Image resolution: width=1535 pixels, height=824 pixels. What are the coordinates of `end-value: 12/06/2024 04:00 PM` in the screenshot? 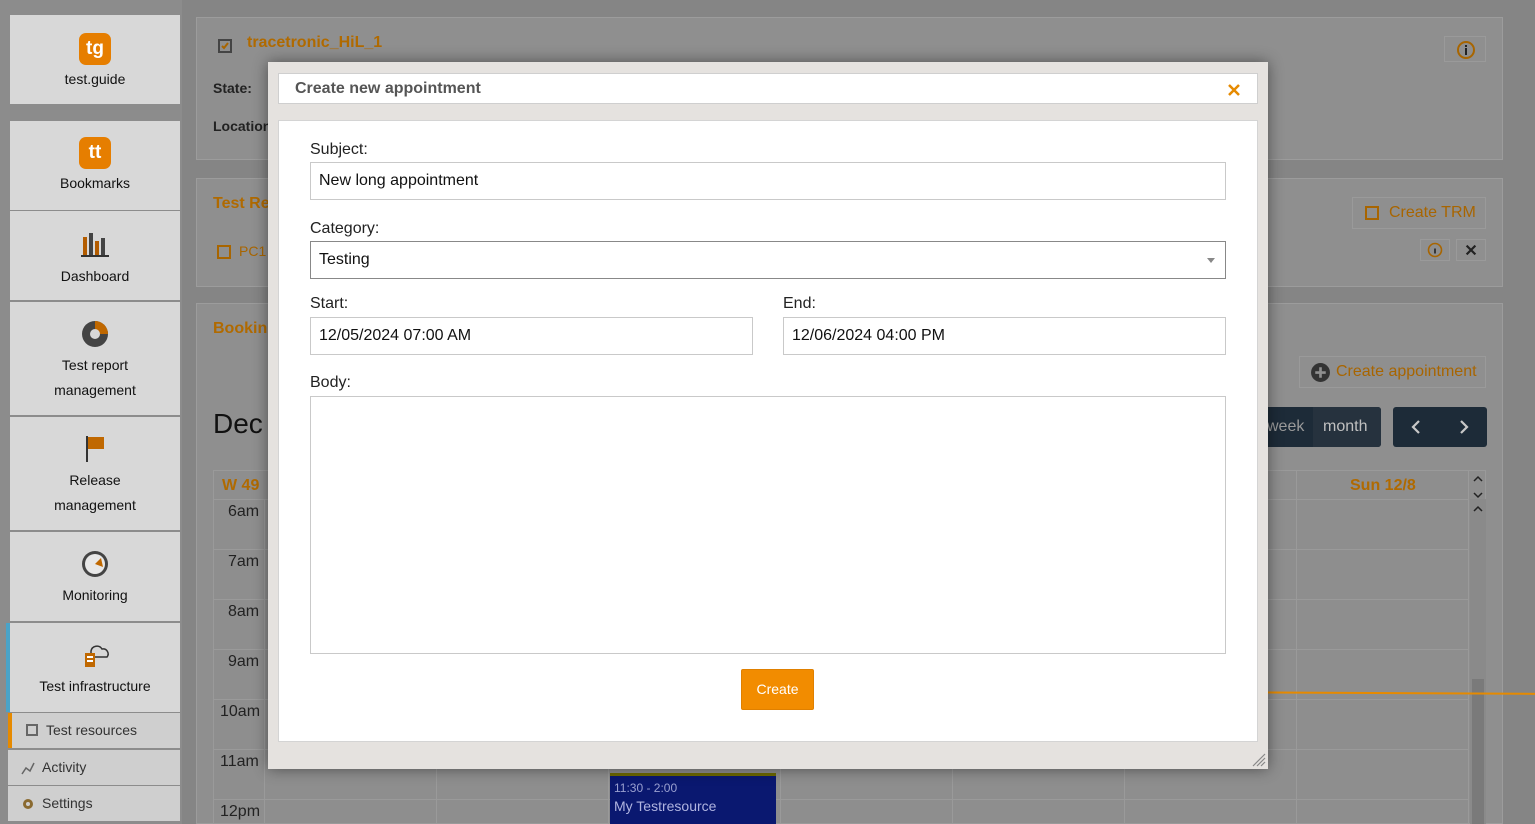 It's located at (869, 335).